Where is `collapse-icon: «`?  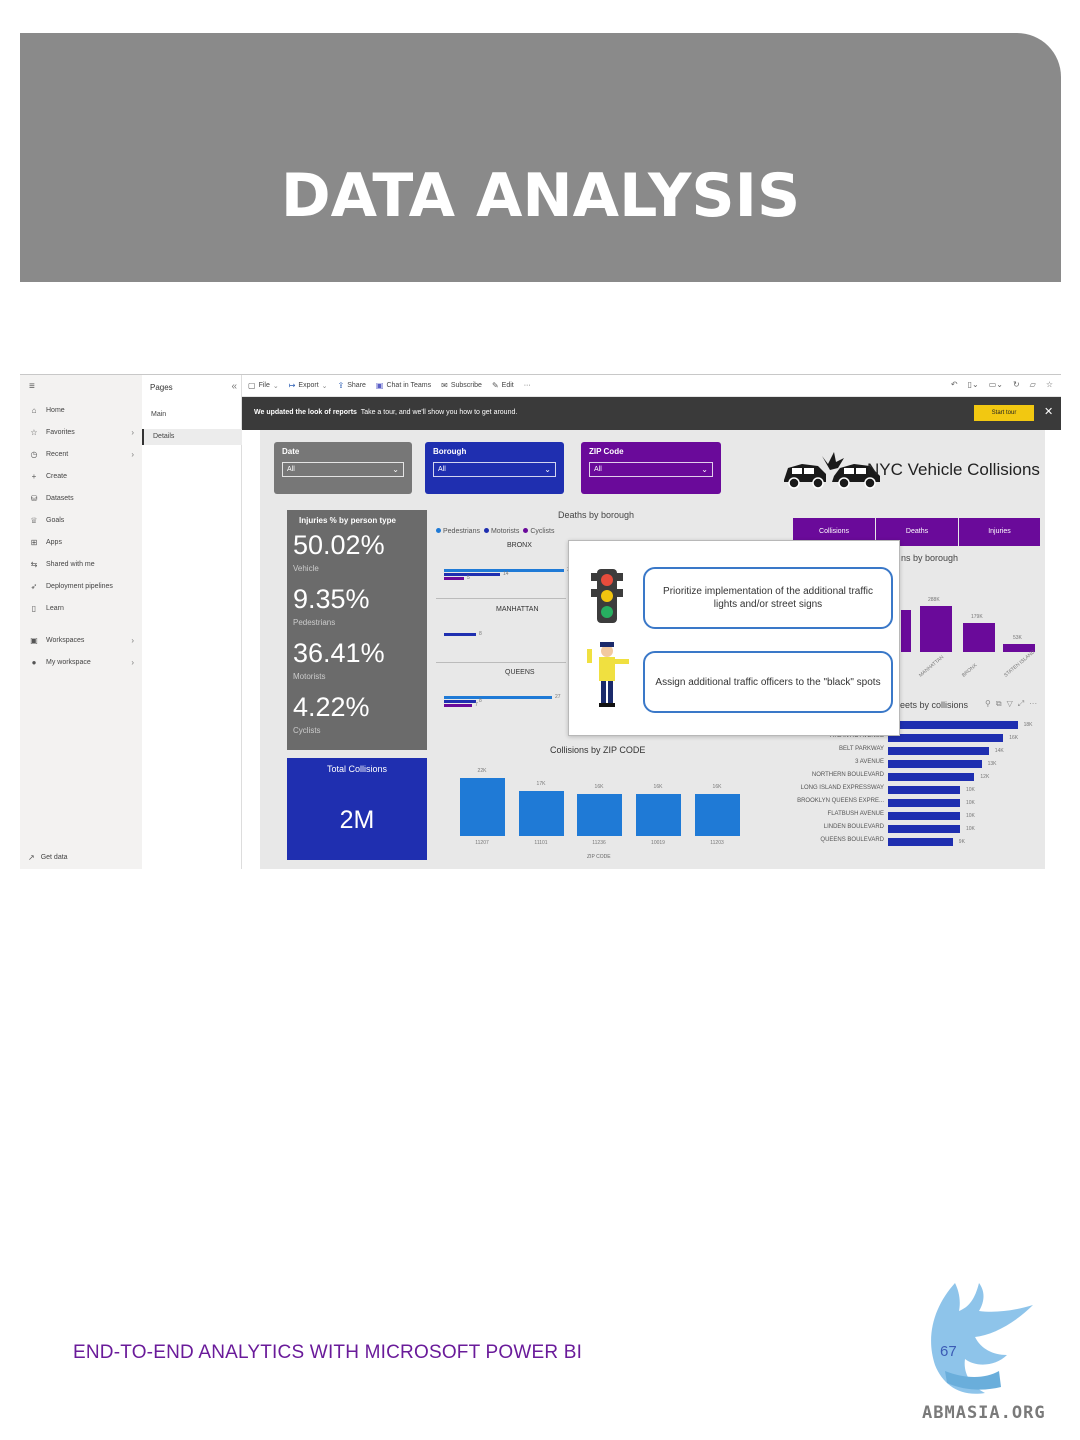 collapse-icon: « is located at coordinates (234, 386).